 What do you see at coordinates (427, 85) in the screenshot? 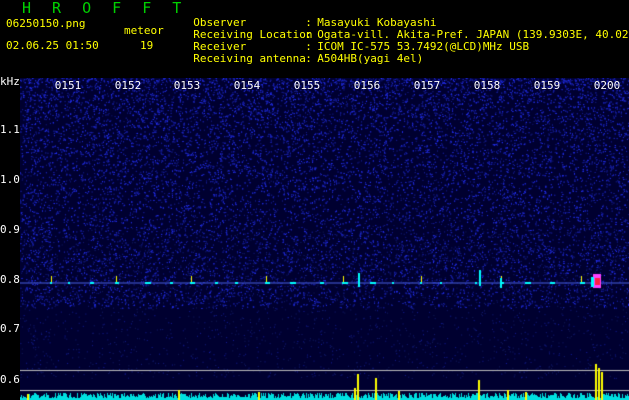
I see `x-tick-label: 0157` at bounding box center [427, 85].